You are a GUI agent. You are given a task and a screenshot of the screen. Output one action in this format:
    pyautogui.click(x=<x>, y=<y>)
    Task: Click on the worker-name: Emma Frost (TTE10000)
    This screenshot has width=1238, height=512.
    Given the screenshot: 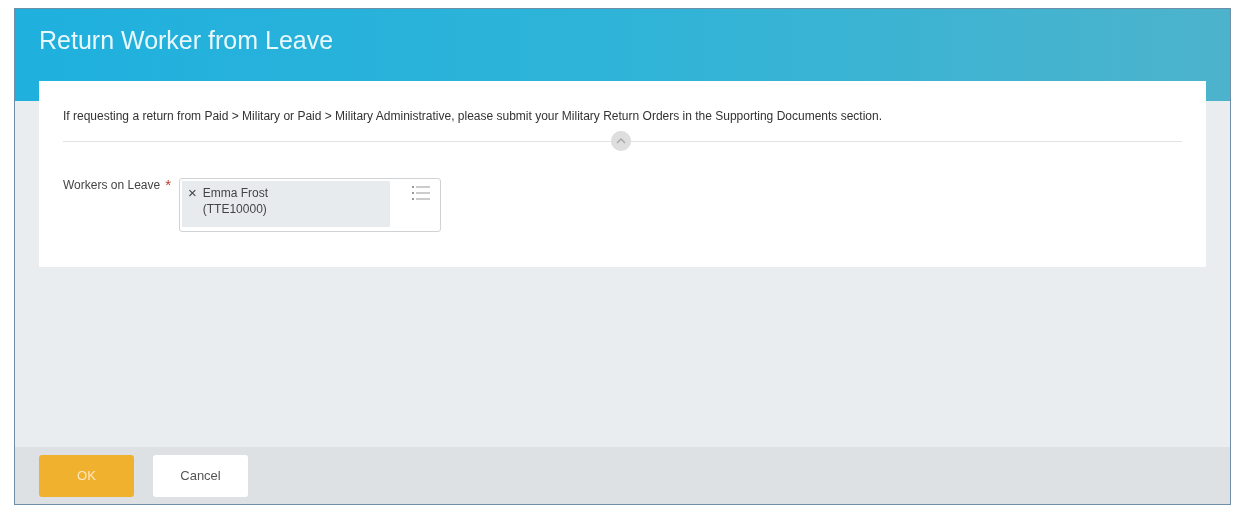 What is the action you would take?
    pyautogui.click(x=236, y=201)
    